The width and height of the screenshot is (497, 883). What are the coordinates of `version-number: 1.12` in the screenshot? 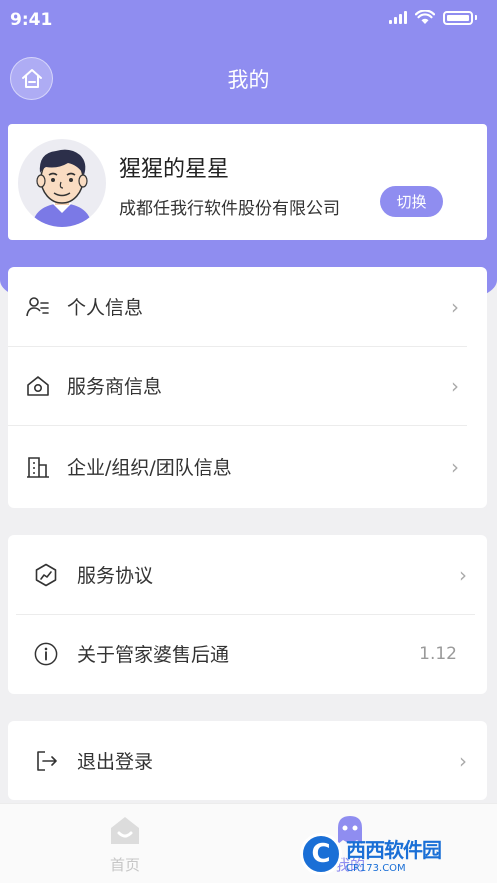 It's located at (438, 653).